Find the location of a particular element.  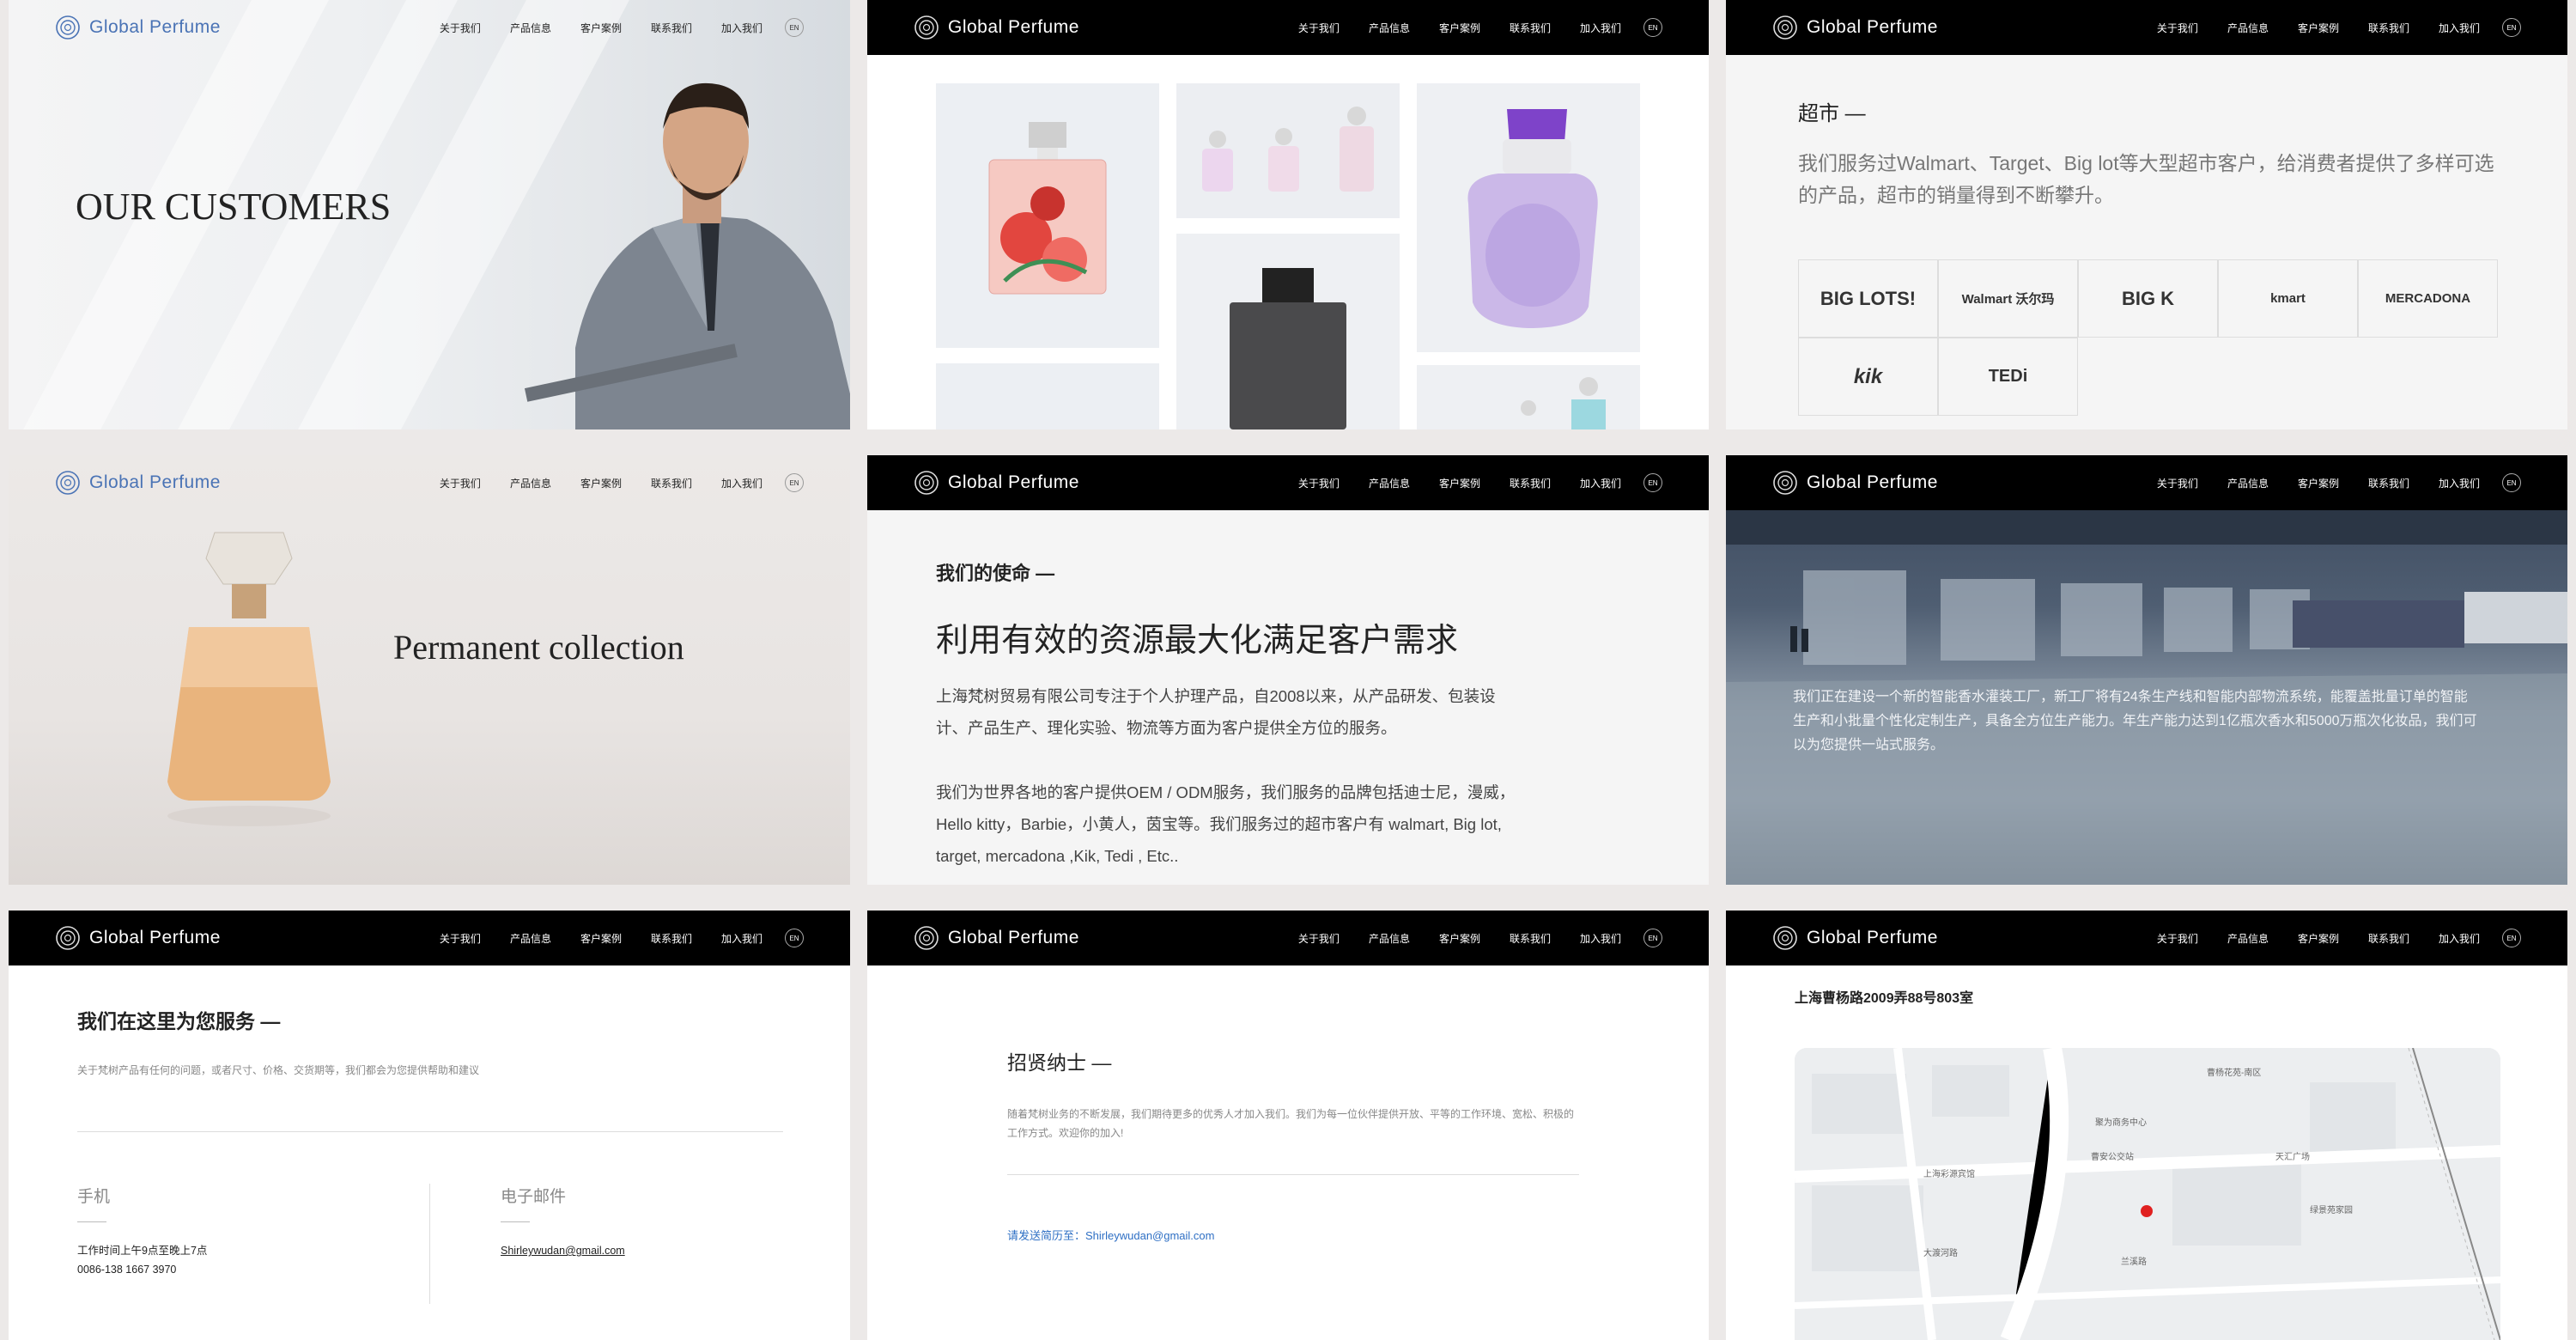

map-label: 聚为商务中心 is located at coordinates (2121, 1123).